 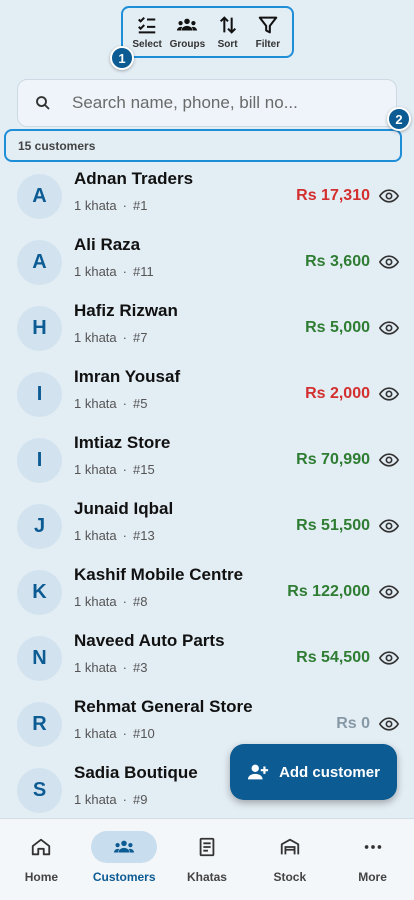 What do you see at coordinates (333, 459) in the screenshot?
I see `balance-amount: Rs 70,990` at bounding box center [333, 459].